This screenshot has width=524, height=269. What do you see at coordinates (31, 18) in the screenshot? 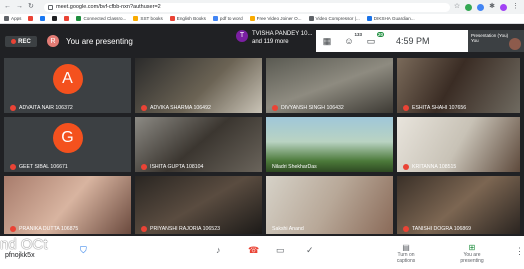
I see `bookmark-youtube` at bounding box center [31, 18].